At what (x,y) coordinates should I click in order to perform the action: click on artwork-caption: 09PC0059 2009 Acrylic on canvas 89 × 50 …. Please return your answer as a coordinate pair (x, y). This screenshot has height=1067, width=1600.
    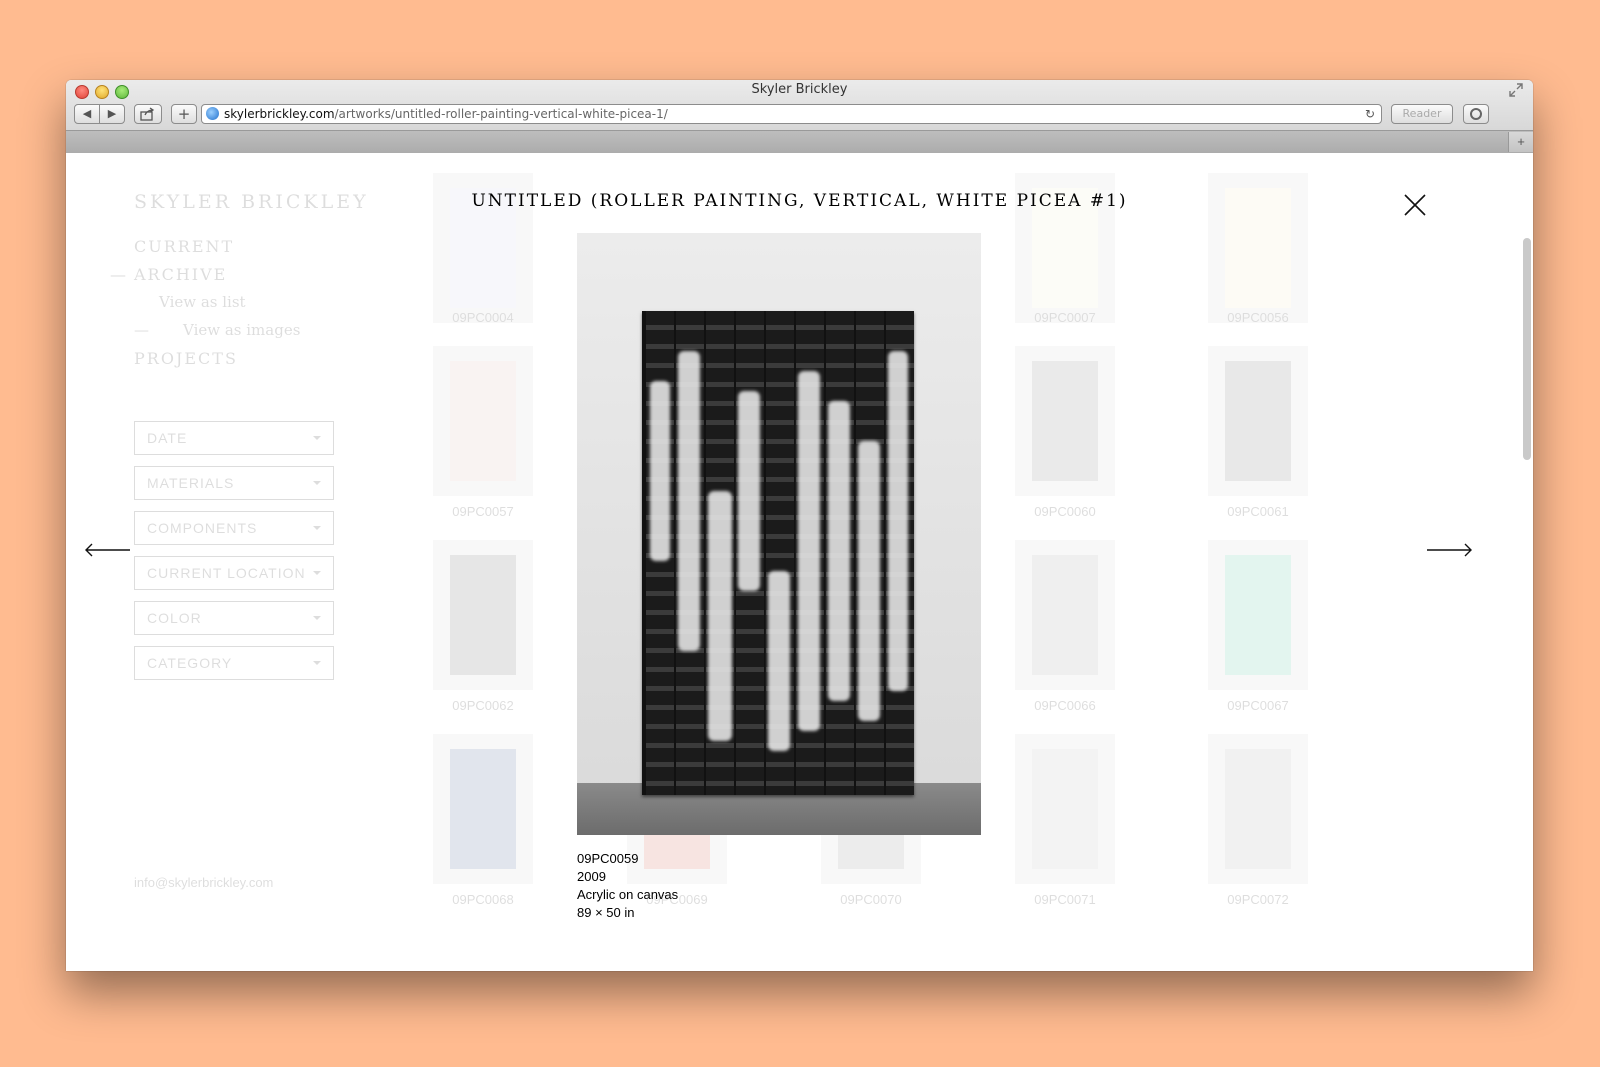
    Looking at the image, I should click on (627, 886).